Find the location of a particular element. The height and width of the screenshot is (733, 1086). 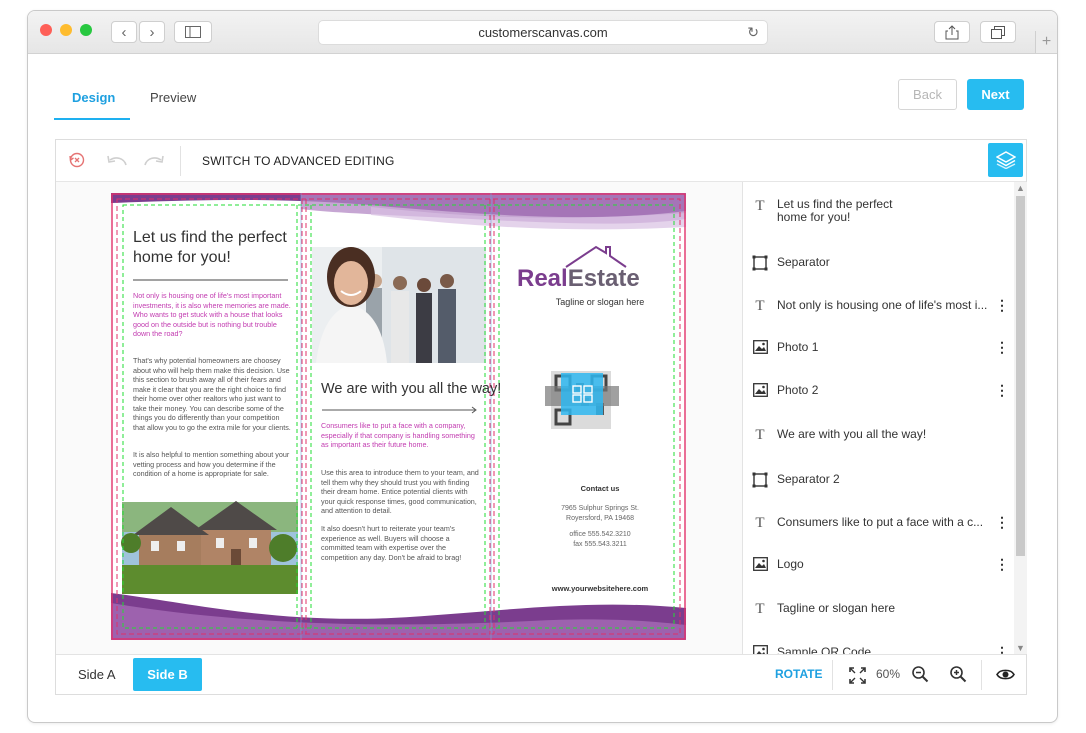

sidebar-toggle-button is located at coordinates (193, 32).